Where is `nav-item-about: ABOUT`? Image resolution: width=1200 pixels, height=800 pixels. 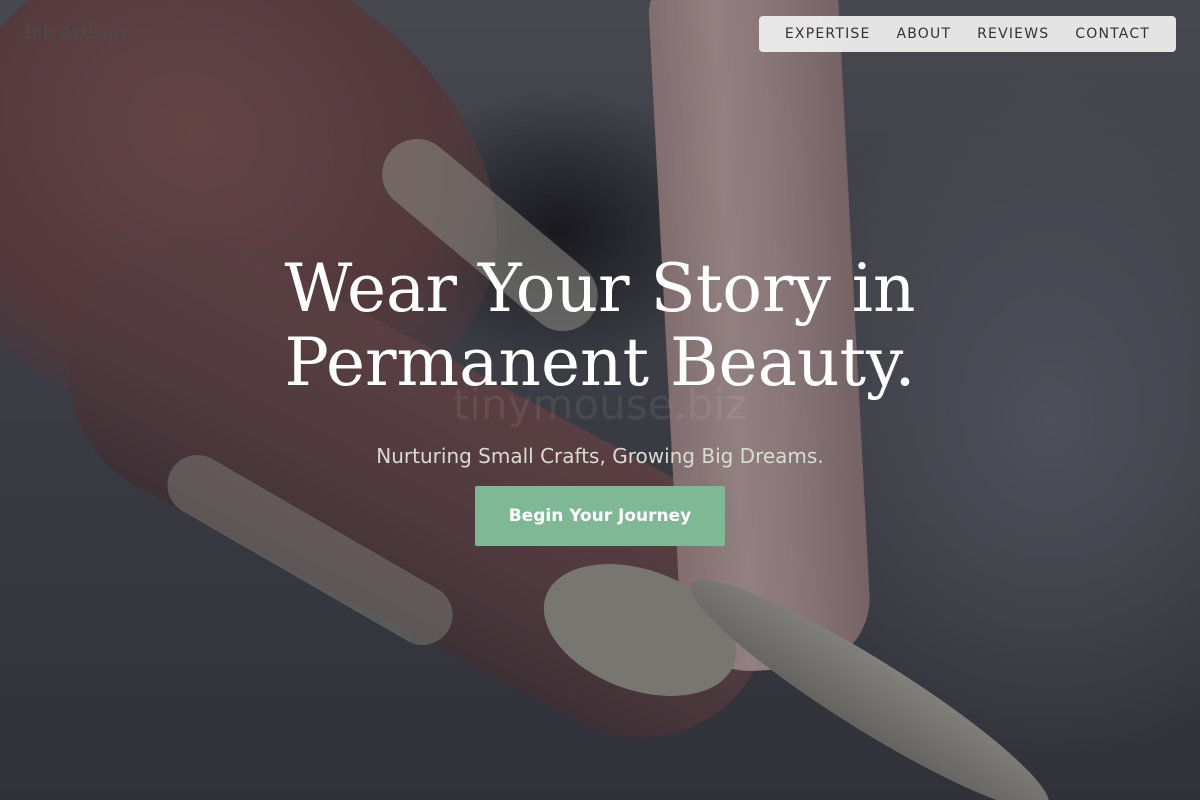 nav-item-about: ABOUT is located at coordinates (923, 34).